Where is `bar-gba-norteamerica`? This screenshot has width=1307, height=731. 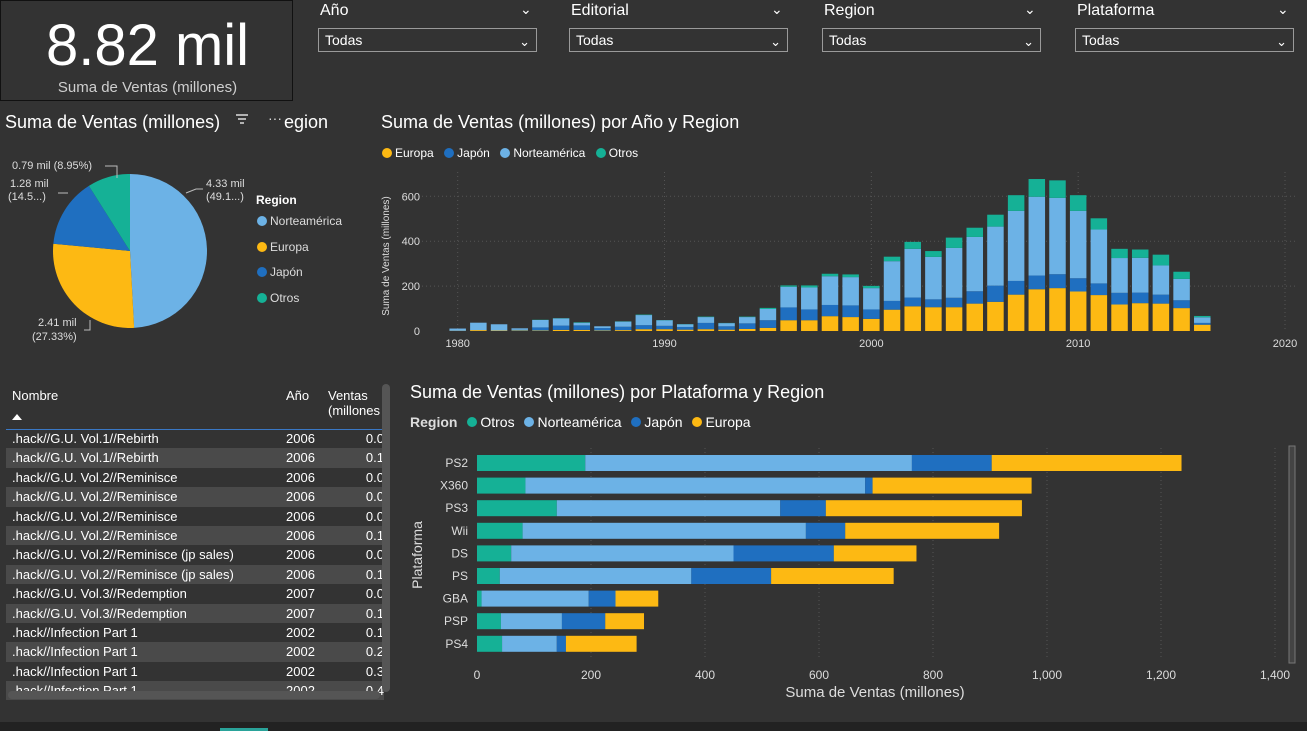
bar-gba-norteamerica is located at coordinates (535, 598).